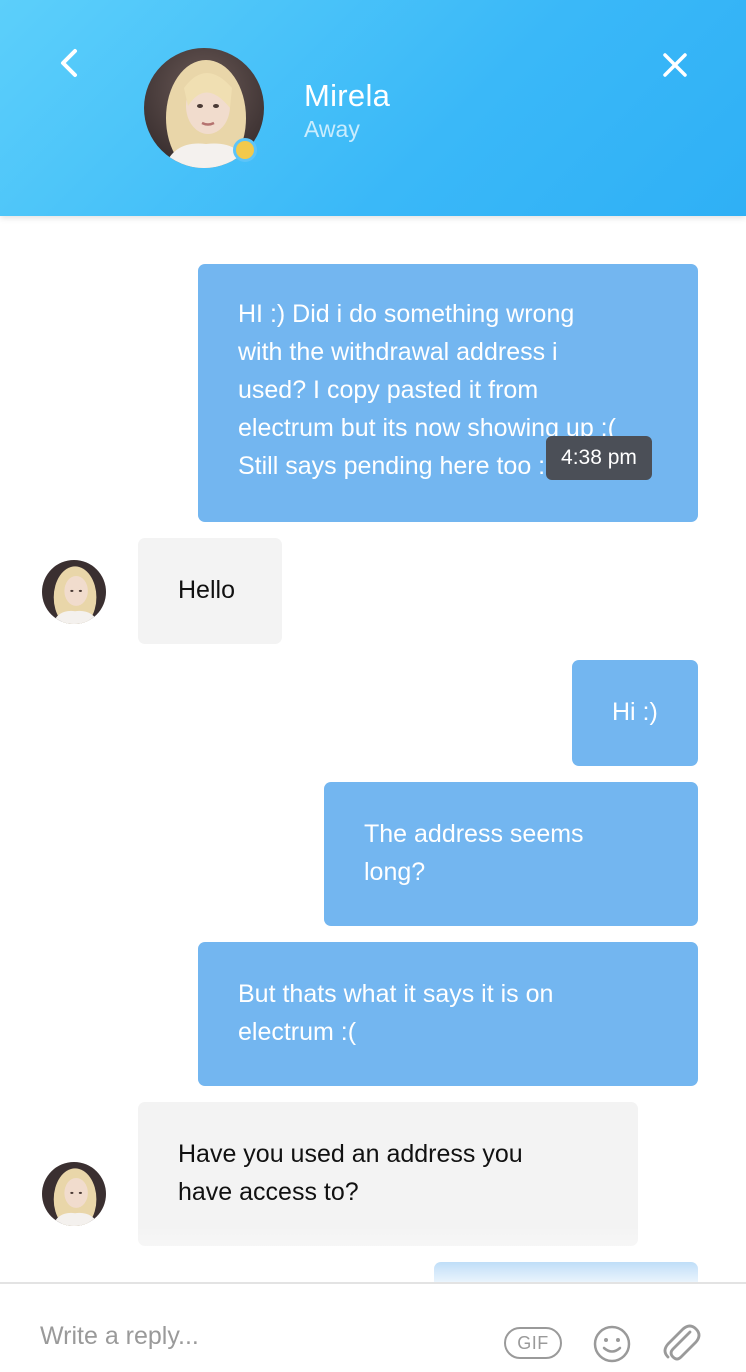 Image resolution: width=746 pixels, height=1372 pixels. What do you see at coordinates (566, 1272) in the screenshot?
I see `message-outgoing` at bounding box center [566, 1272].